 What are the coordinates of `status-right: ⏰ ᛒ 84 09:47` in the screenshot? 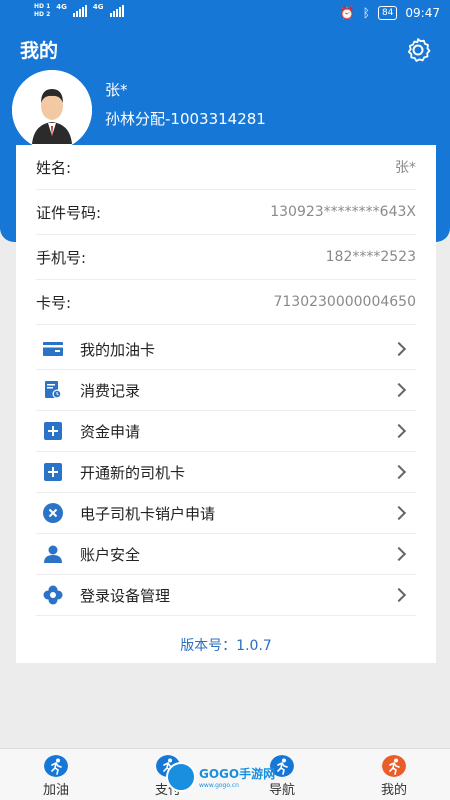 It's located at (390, 13).